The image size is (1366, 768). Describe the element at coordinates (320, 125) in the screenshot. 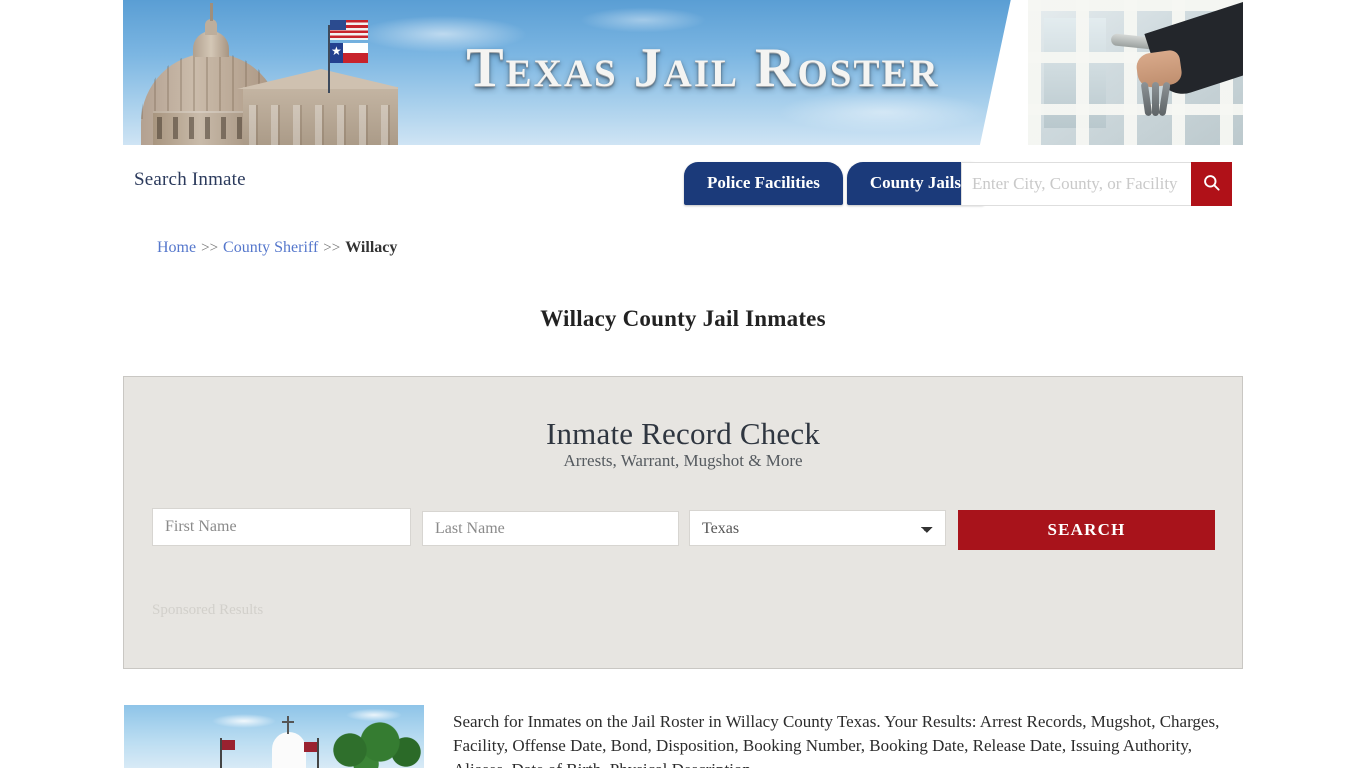

I see `capitol-columns` at that location.